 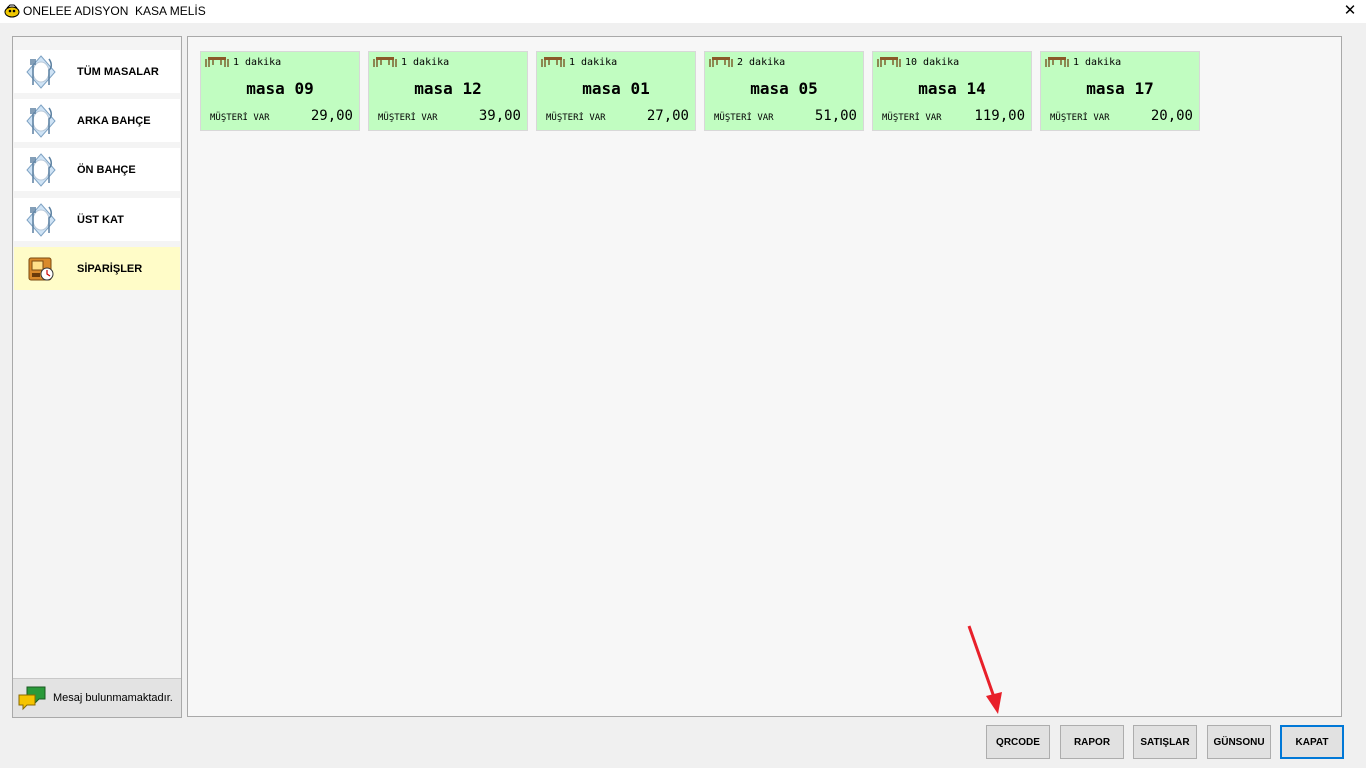 I want to click on title-bar: ONELEE ADISYON KASA MELİS ✕, so click(x=683, y=11).